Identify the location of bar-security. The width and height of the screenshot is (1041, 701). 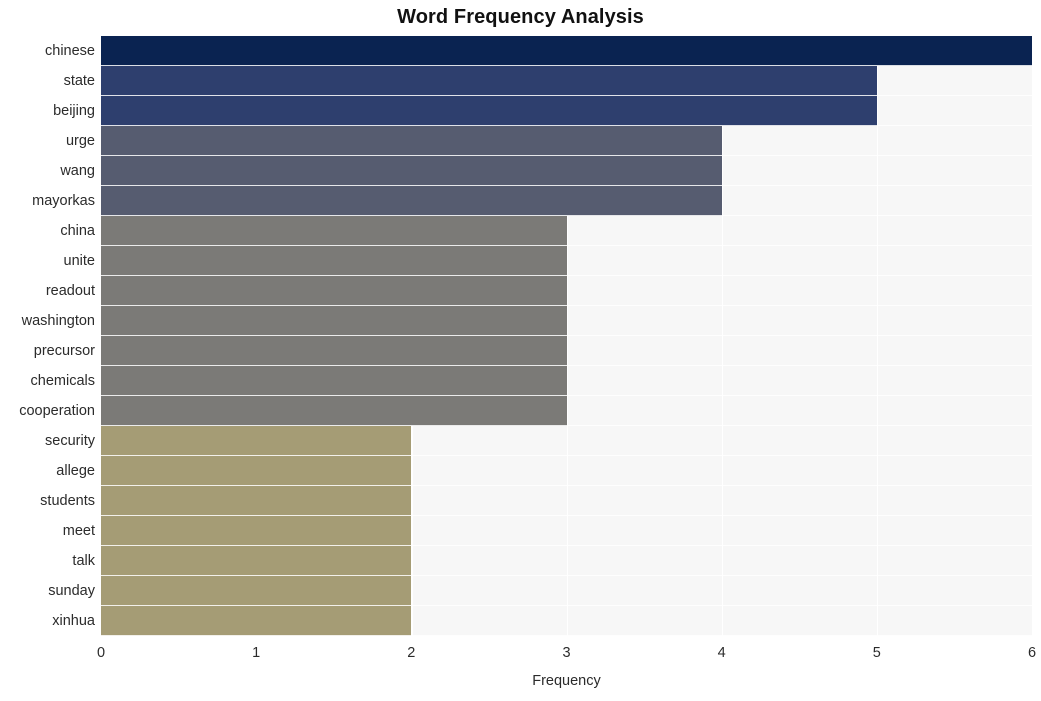
(256, 441).